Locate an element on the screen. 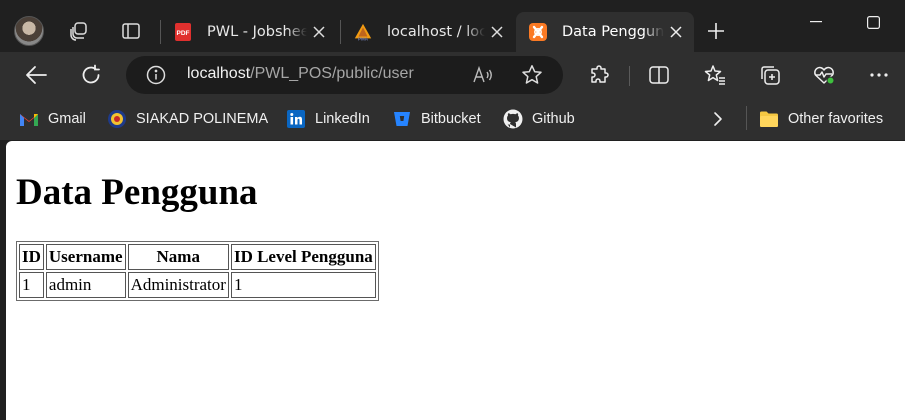 This screenshot has width=905, height=420. phpmyadmin-icon: PMA is located at coordinates (363, 32).